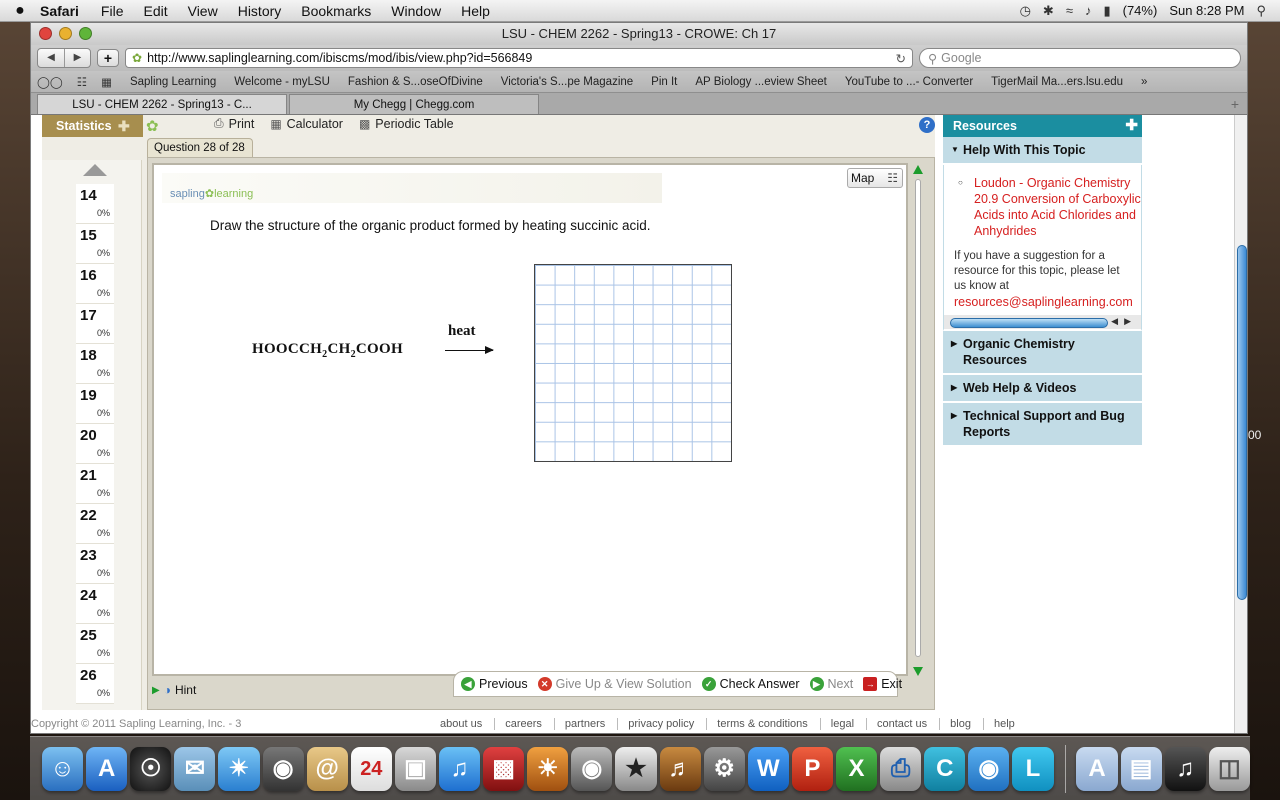  Describe the element at coordinates (406, 123) in the screenshot. I see `periodic-table-button: ▩ Periodic Table` at that location.